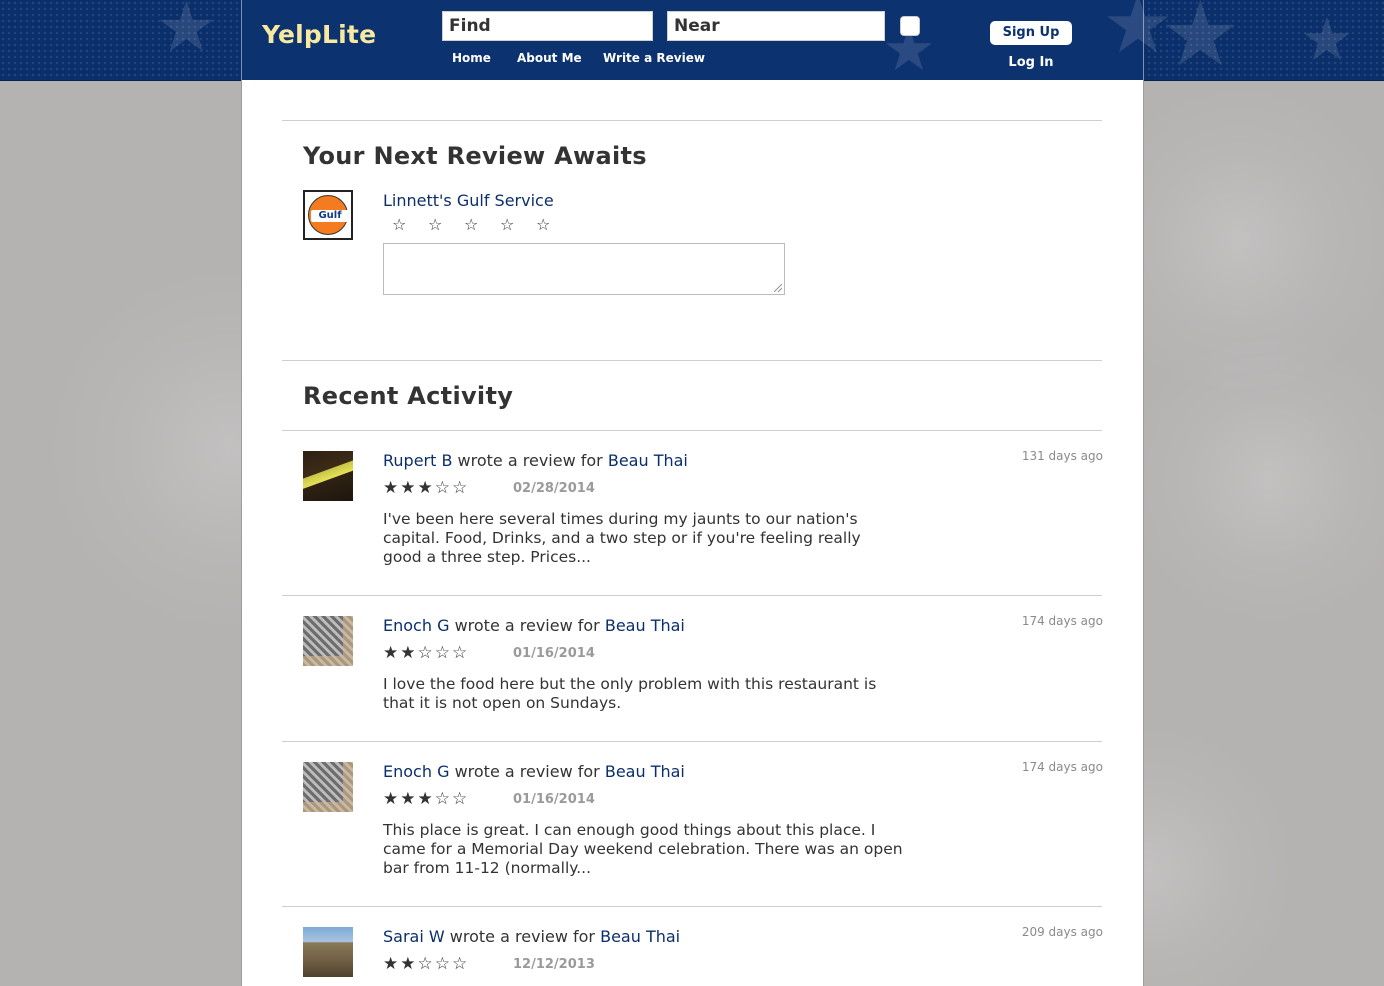 This screenshot has width=1384, height=986. Describe the element at coordinates (910, 26) in the screenshot. I see `search-button` at that location.